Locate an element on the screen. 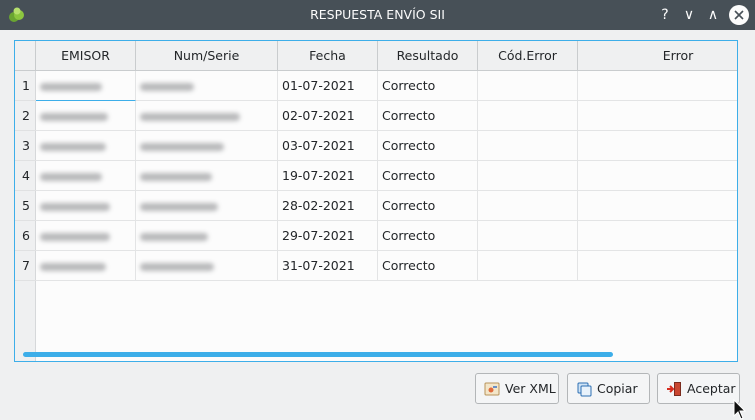 The width and height of the screenshot is (755, 420). cell-fecha: 29-07-2021 is located at coordinates (328, 236).